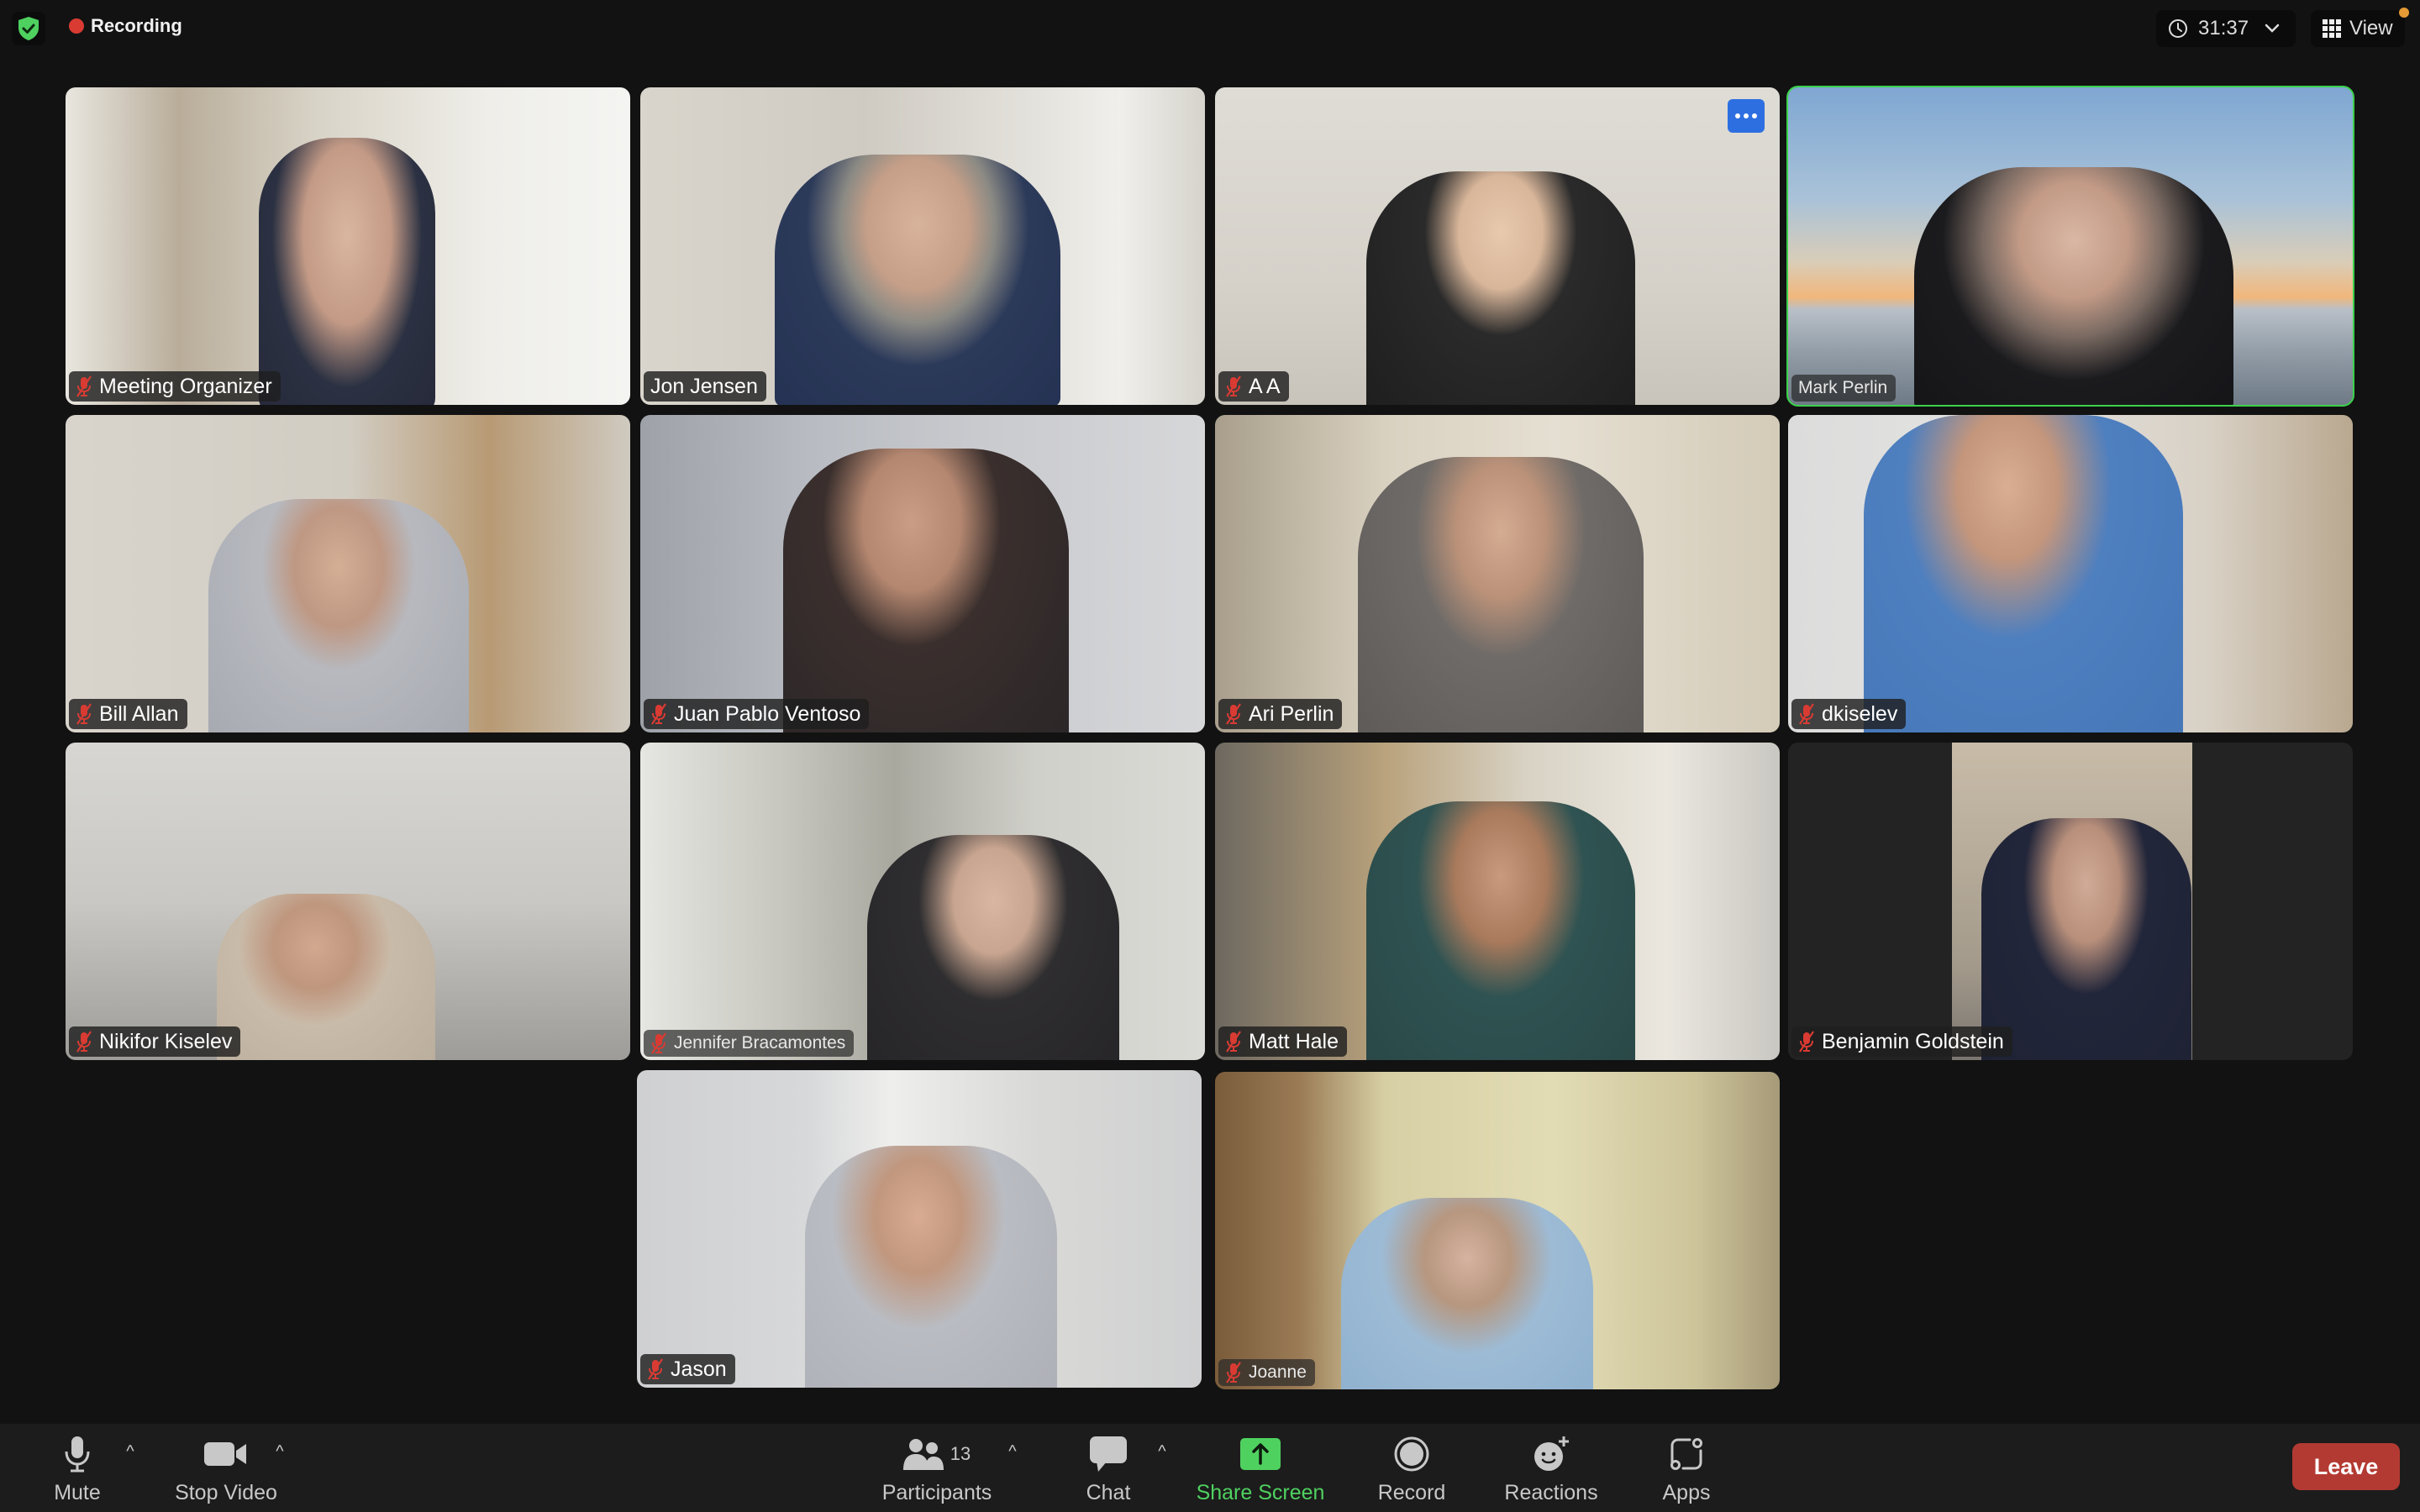 The width and height of the screenshot is (2420, 1512). What do you see at coordinates (130, 1451) in the screenshot?
I see `audio-options-caret-icon: ^` at bounding box center [130, 1451].